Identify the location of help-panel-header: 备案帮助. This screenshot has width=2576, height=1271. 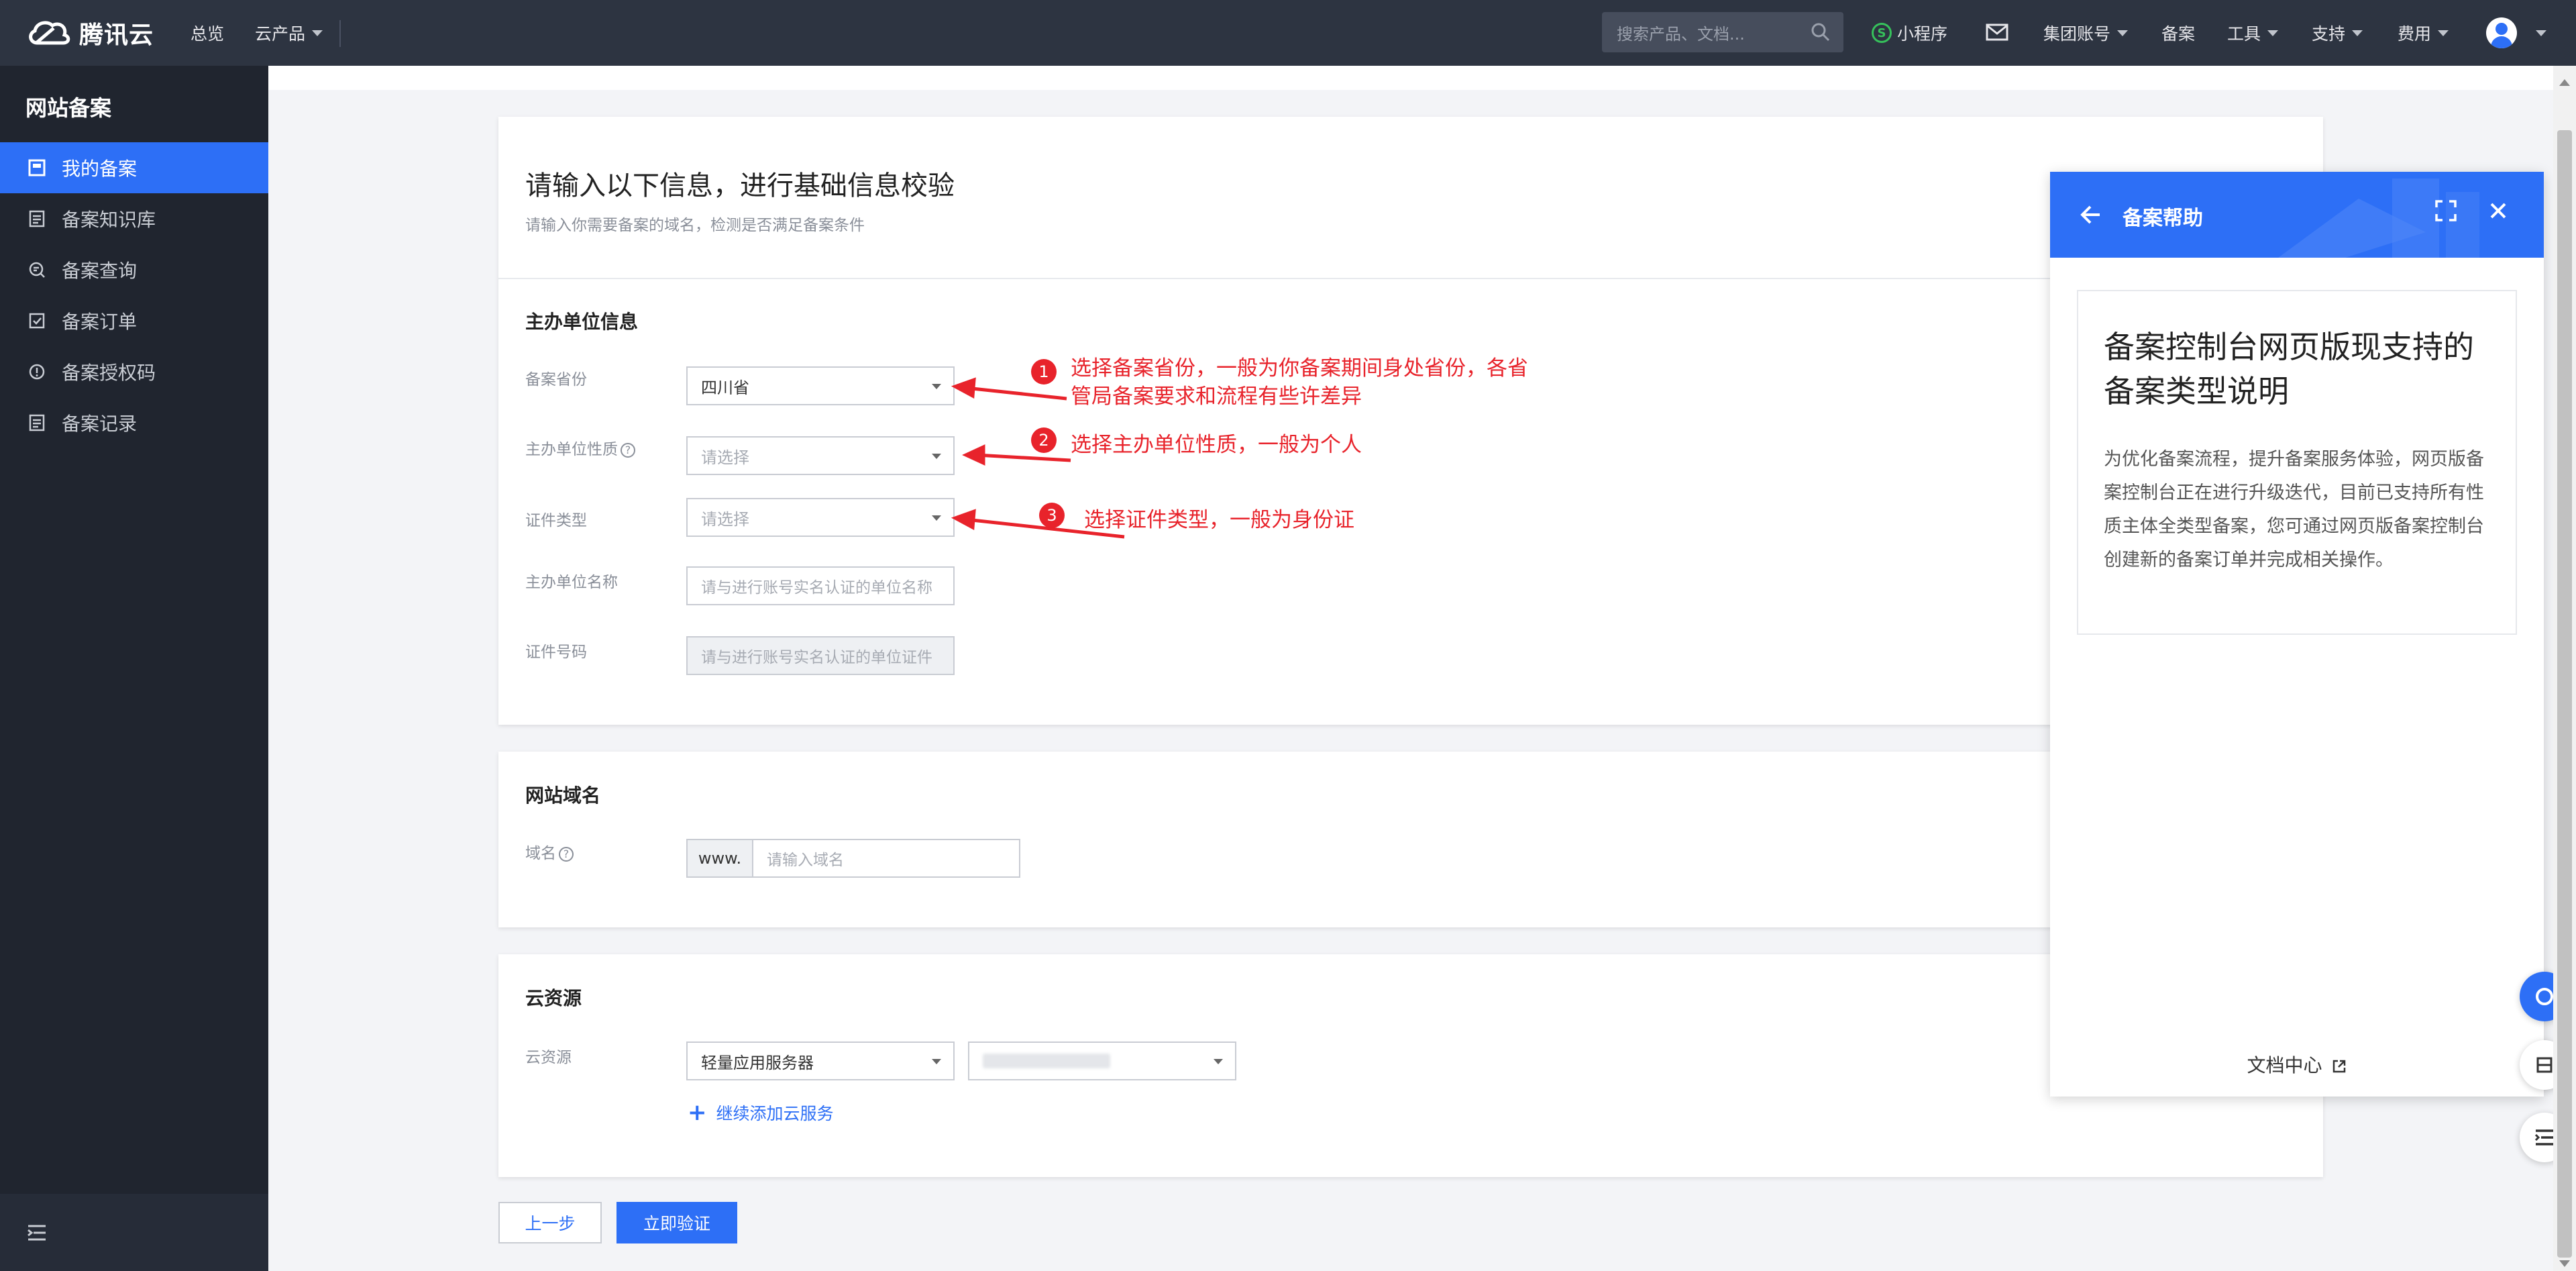
(2297, 215).